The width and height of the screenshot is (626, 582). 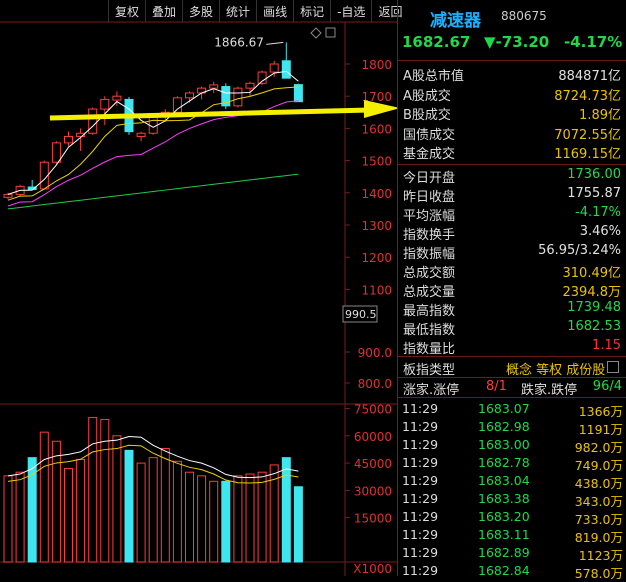 What do you see at coordinates (606, 345) in the screenshot?
I see `stat-value: 1.15` at bounding box center [606, 345].